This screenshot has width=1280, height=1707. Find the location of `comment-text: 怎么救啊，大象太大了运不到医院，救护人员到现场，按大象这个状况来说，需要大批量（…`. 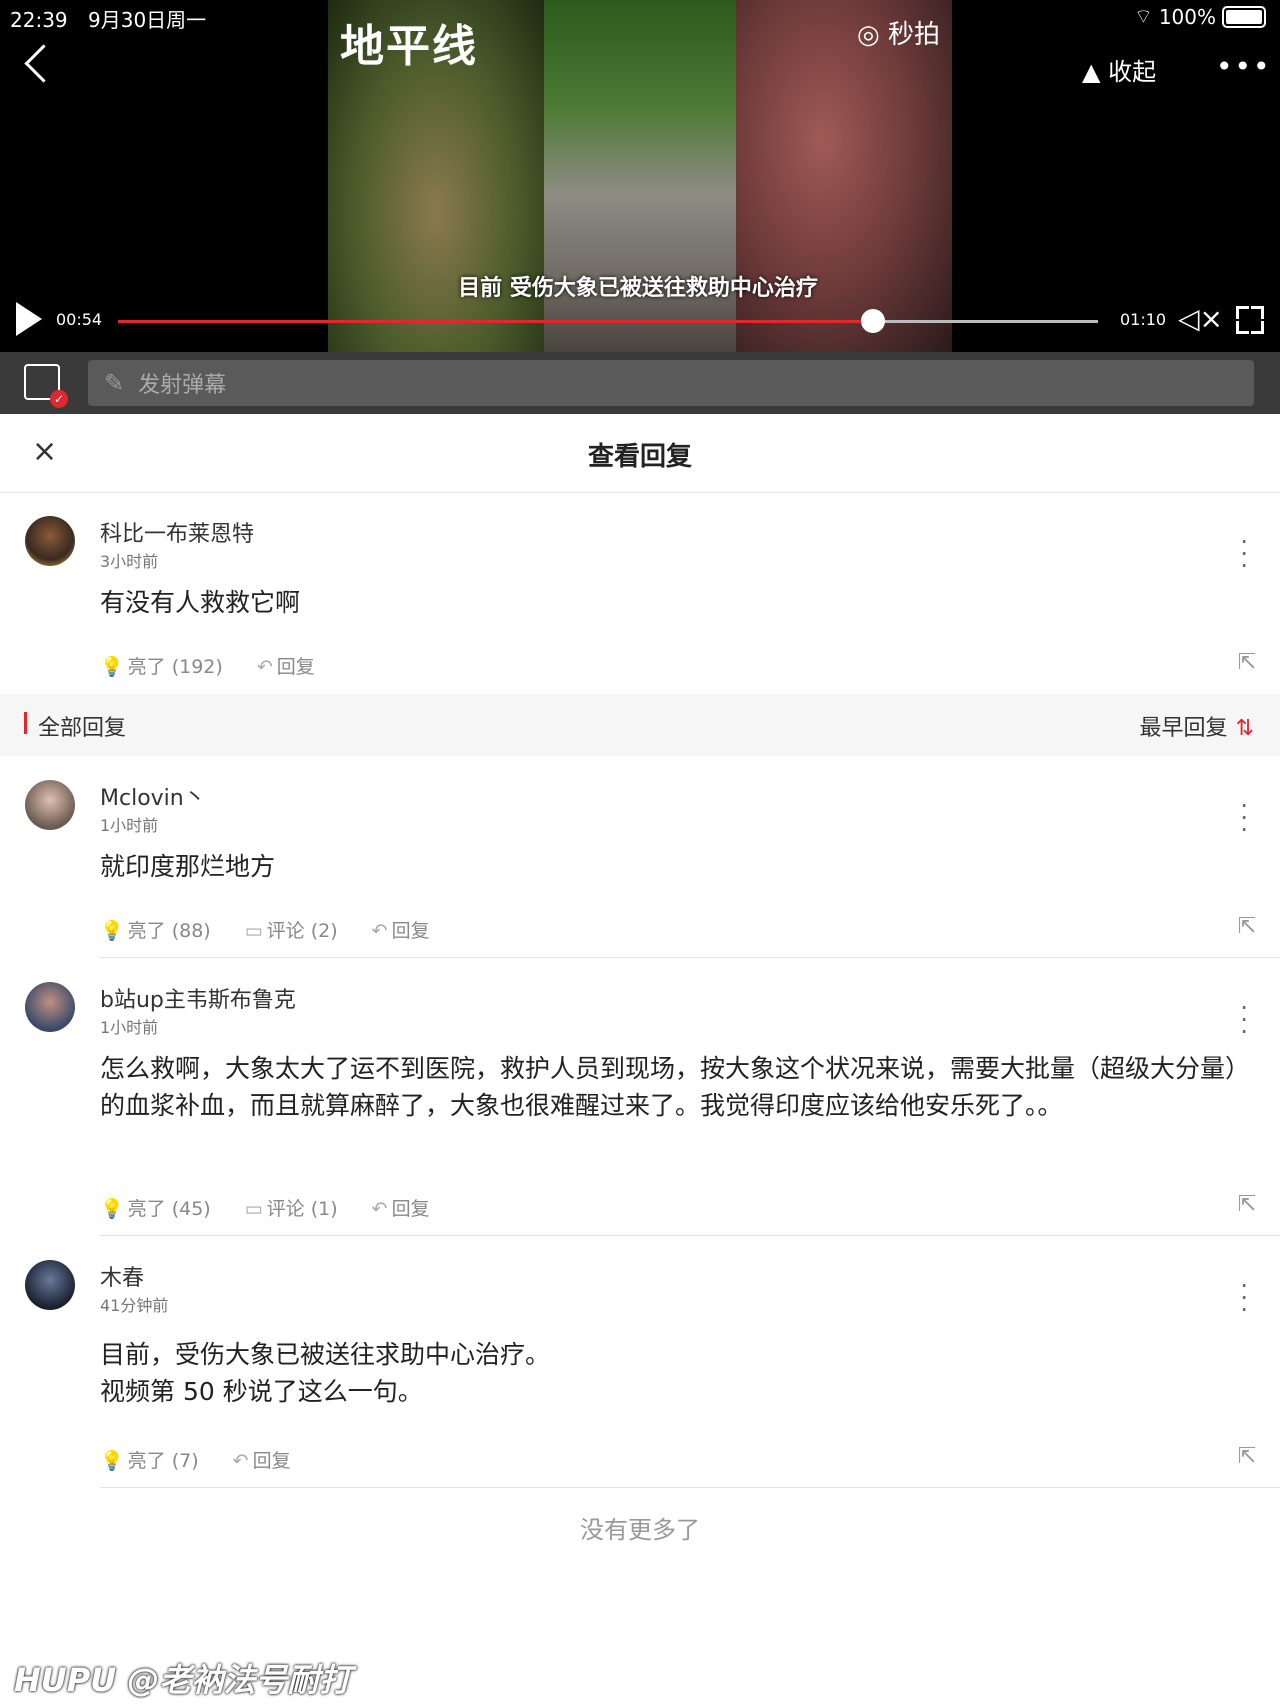

comment-text: 怎么救啊，大象太大了运不到医院，救护人员到现场，按大象这个状况来说，需要大批量（… is located at coordinates (675, 1087).